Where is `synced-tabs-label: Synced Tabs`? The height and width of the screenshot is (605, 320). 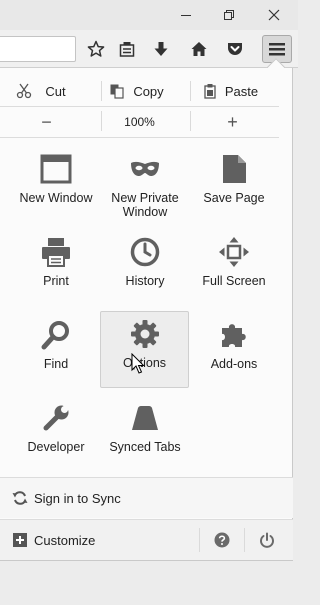 synced-tabs-label: Synced Tabs is located at coordinates (145, 447).